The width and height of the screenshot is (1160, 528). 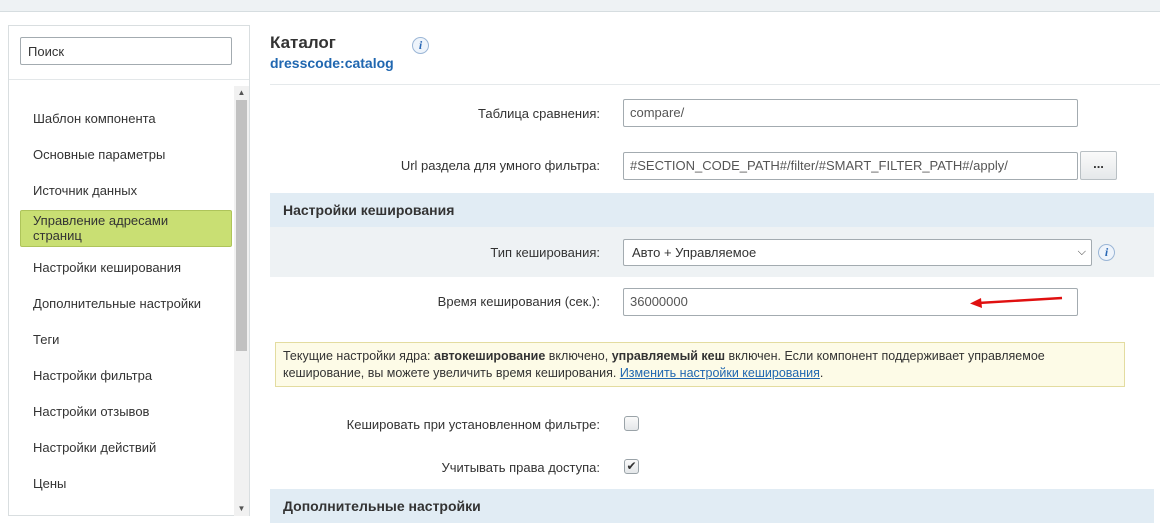 What do you see at coordinates (712, 506) in the screenshot?
I see `extra-section-header: Дополнительные настройки` at bounding box center [712, 506].